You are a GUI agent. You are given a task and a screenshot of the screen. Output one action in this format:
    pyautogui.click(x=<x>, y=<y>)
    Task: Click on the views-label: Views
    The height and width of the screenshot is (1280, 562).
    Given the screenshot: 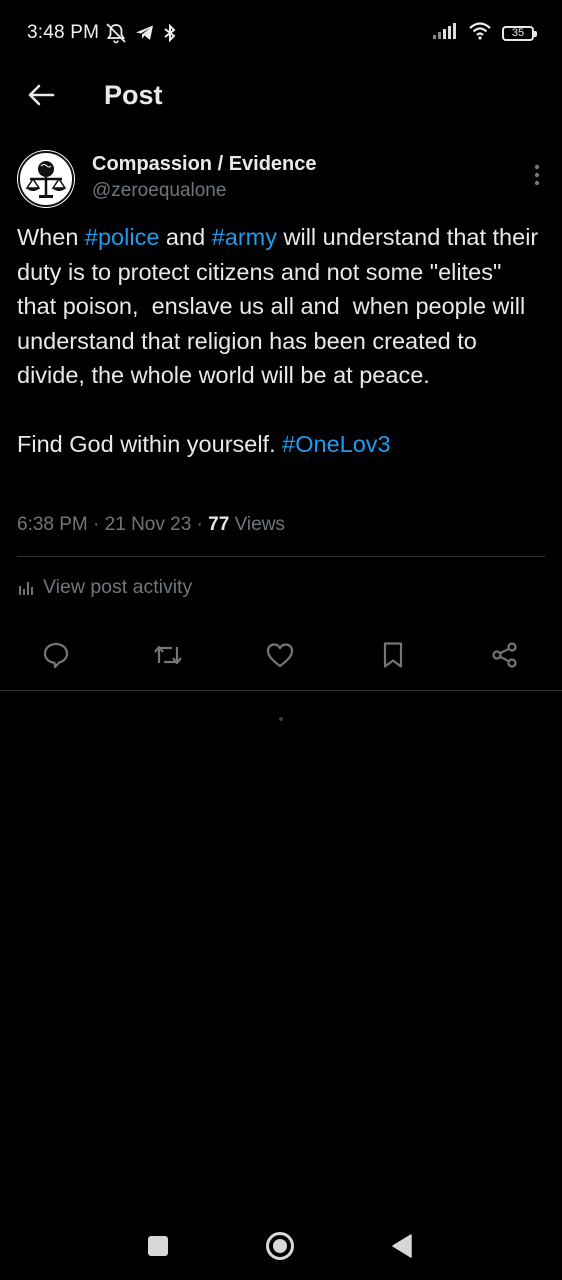 What is the action you would take?
    pyautogui.click(x=257, y=524)
    